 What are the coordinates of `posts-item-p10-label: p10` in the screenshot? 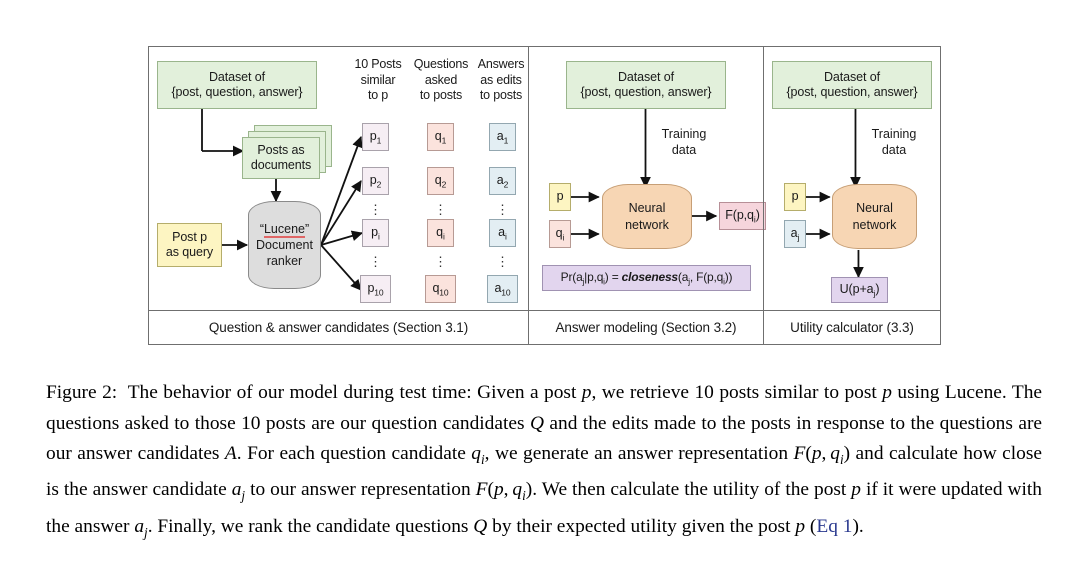 It's located at (375, 289).